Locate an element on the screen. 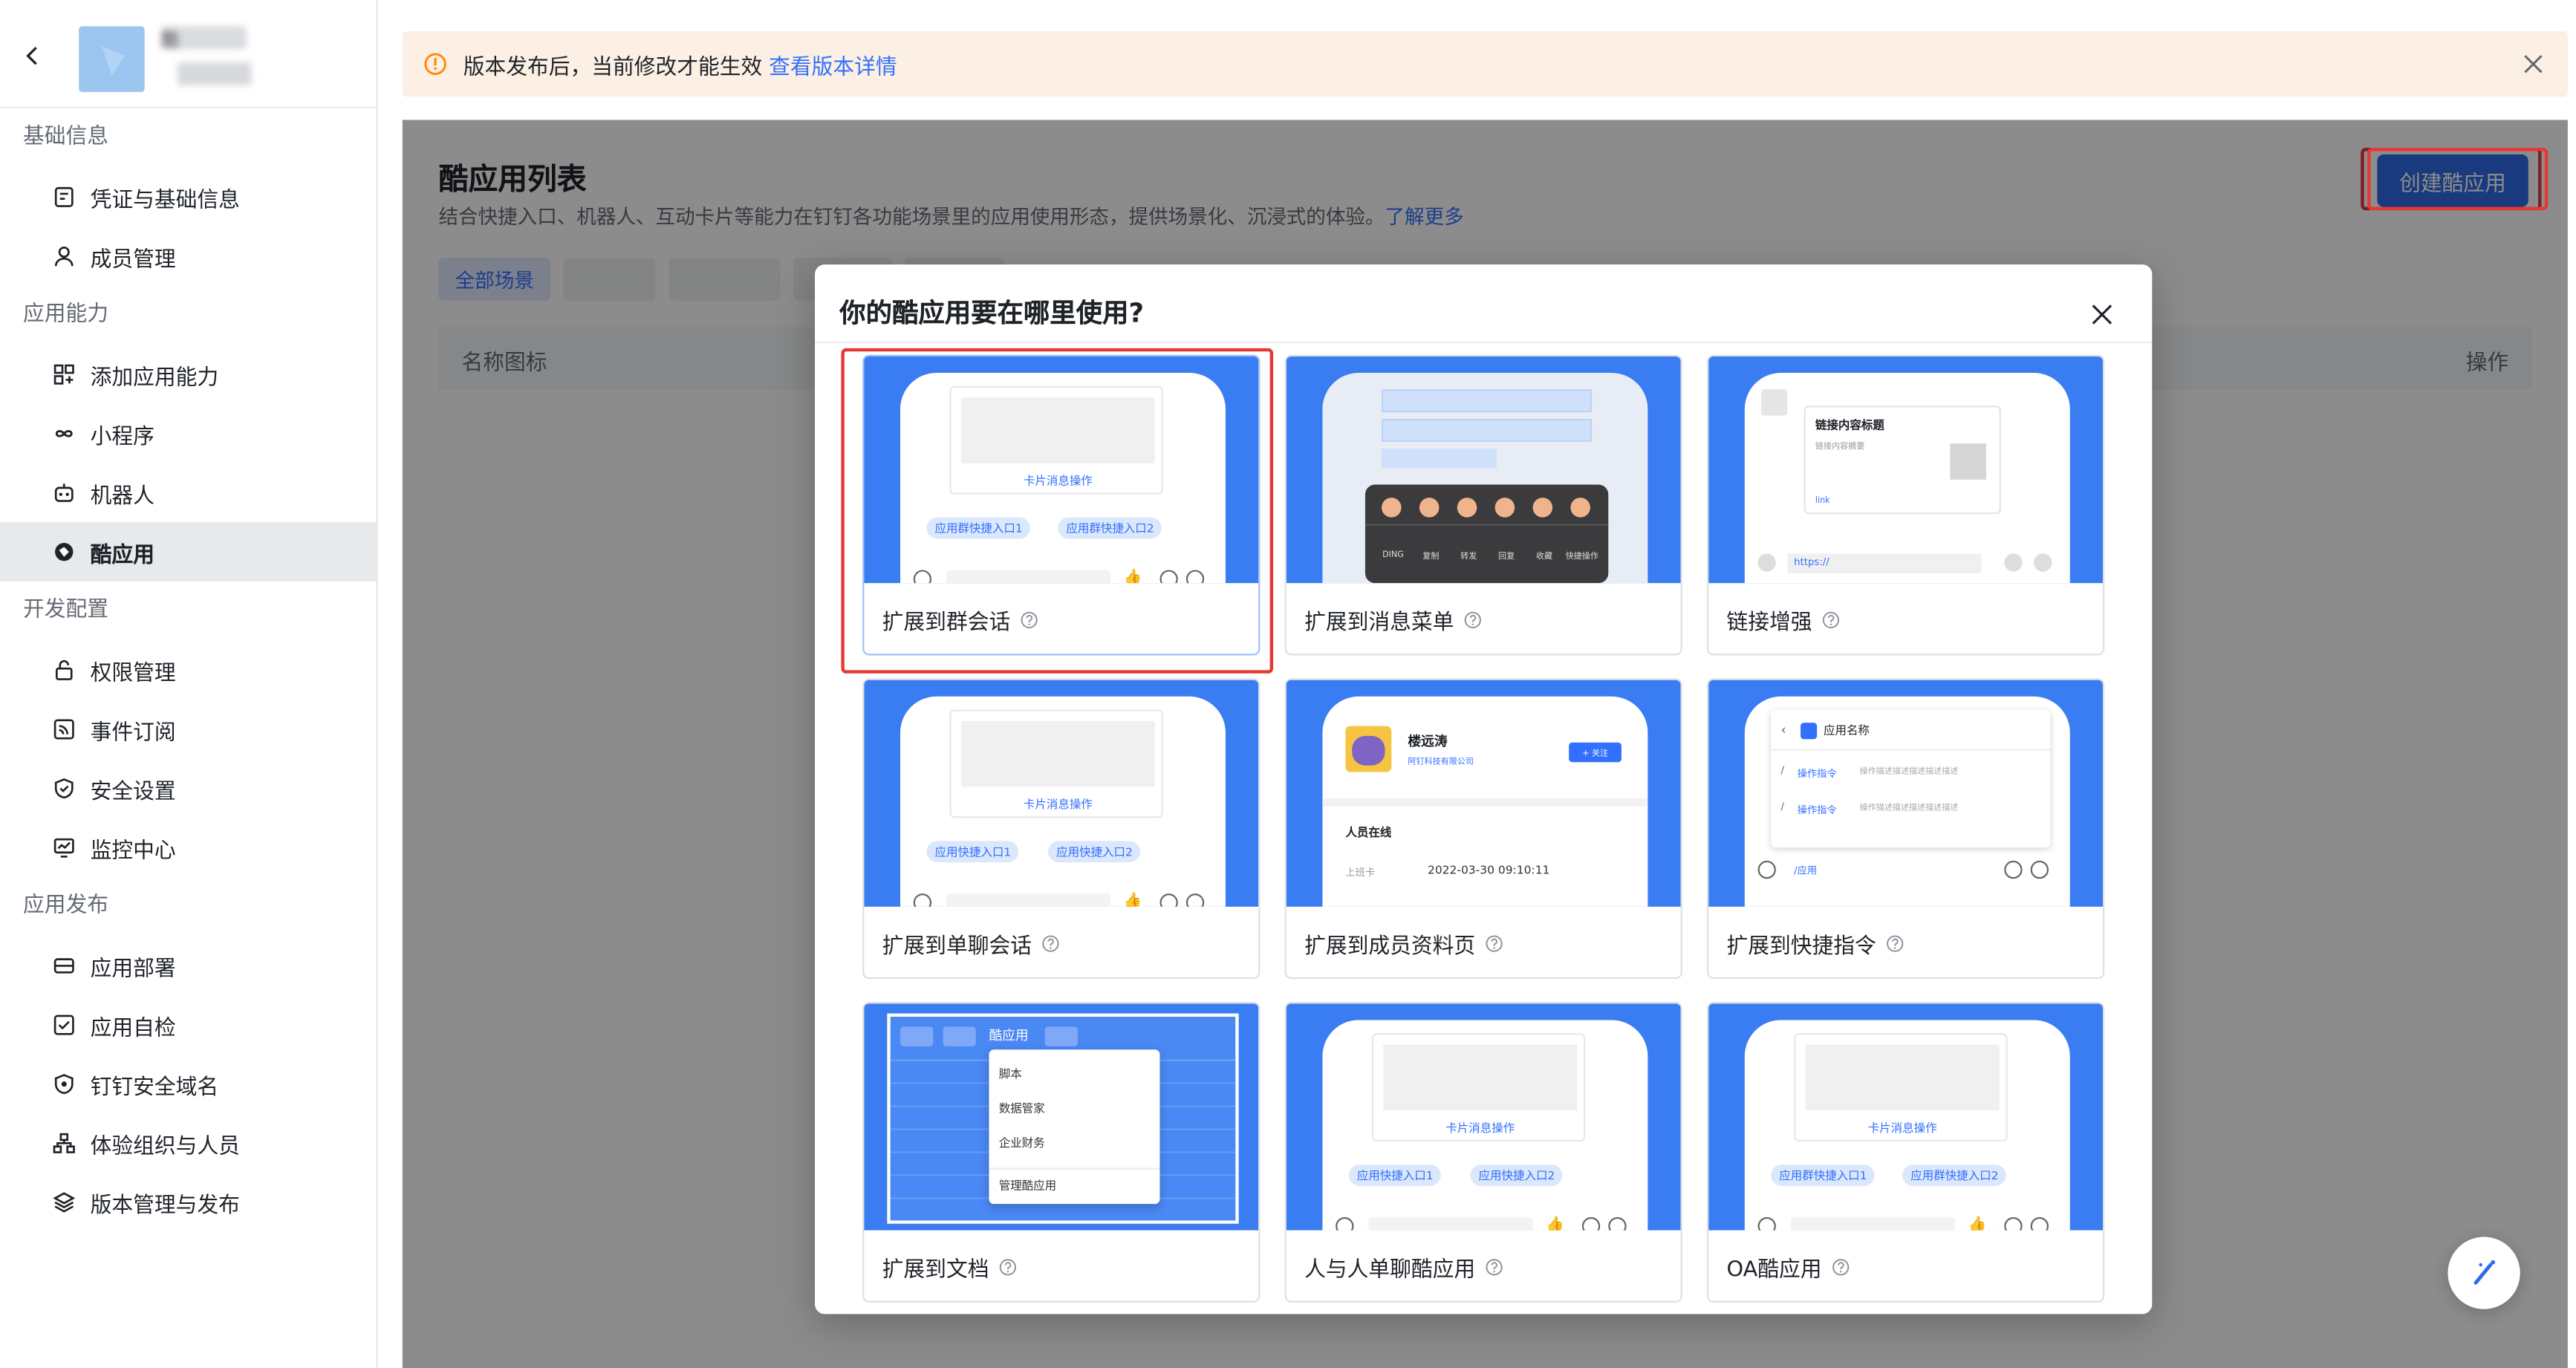  link-title: 链接内容标题 is located at coordinates (1850, 425).